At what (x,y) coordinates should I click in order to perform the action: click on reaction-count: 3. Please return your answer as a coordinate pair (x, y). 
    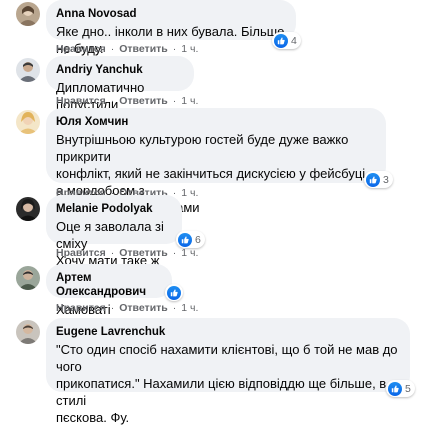
    Looking at the image, I should click on (386, 179).